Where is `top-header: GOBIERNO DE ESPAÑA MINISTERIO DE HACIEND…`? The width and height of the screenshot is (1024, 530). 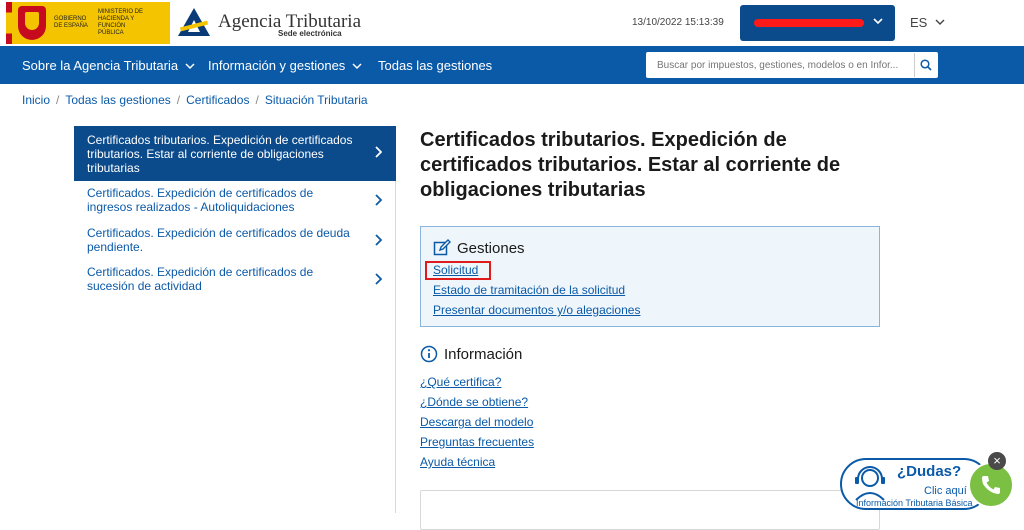
top-header: GOBIERNO DE ESPAÑA MINISTERIO DE HACIEND… is located at coordinates (512, 23).